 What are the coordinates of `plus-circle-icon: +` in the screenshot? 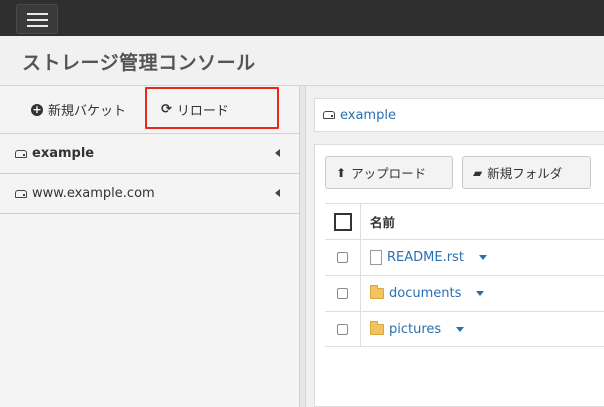 It's located at (37, 109).